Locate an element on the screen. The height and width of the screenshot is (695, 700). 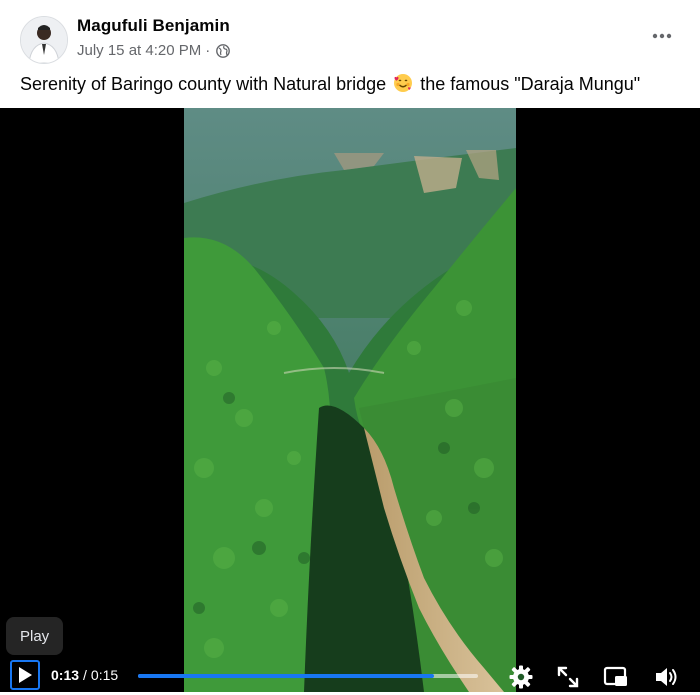
picture-in-picture-icon is located at coordinates (615, 676).